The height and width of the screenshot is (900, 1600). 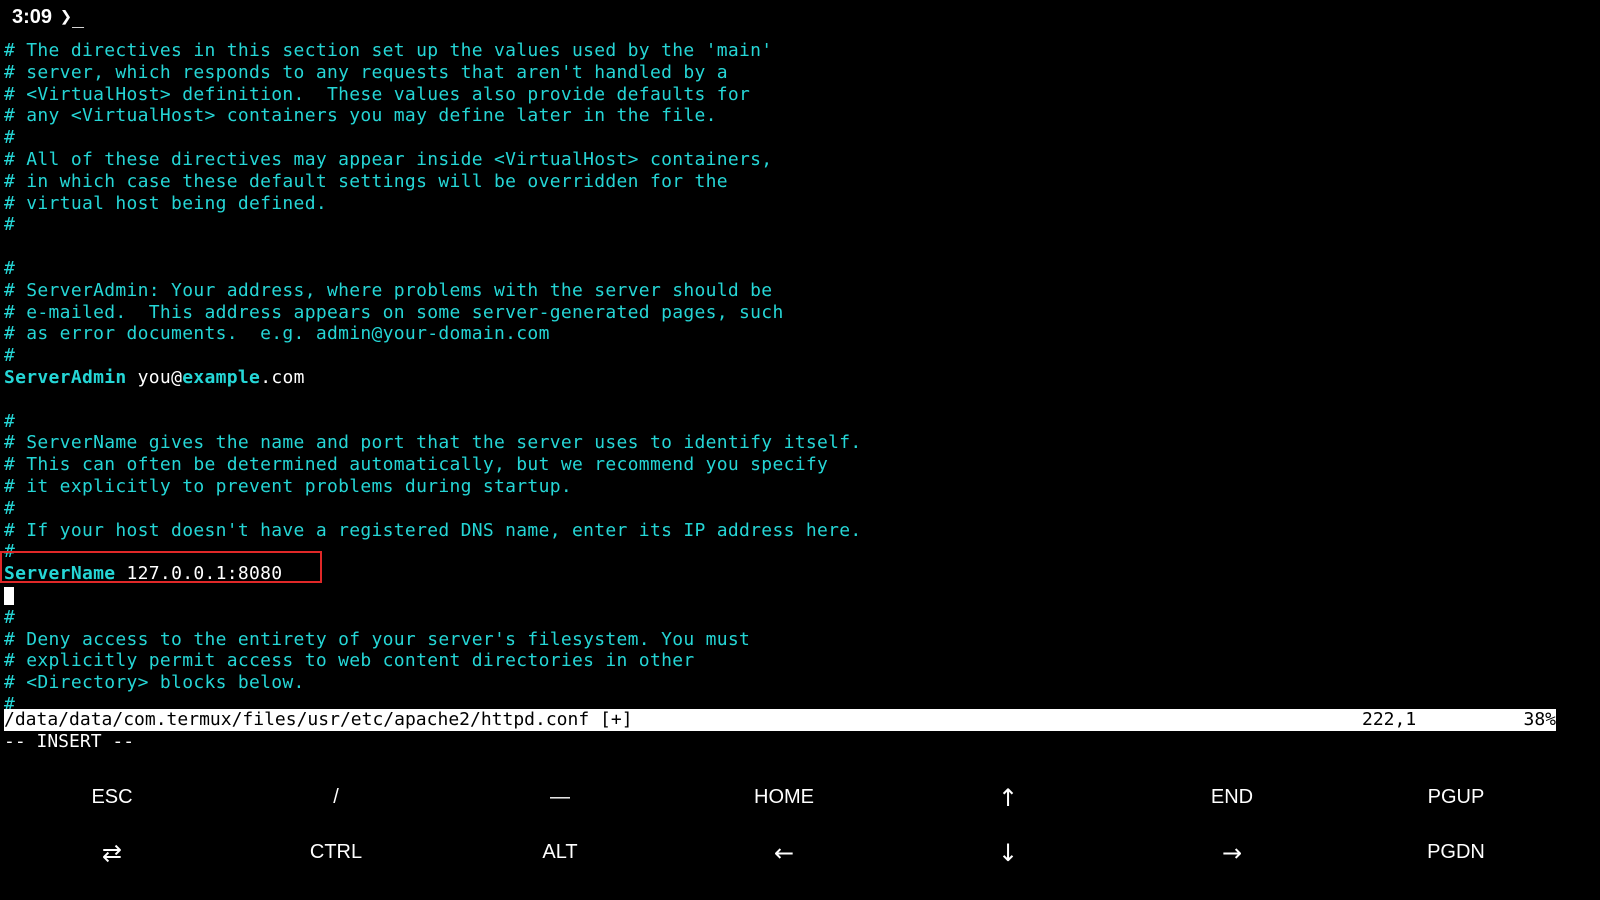 What do you see at coordinates (784, 852) in the screenshot?
I see `arrow-left-key: ←` at bounding box center [784, 852].